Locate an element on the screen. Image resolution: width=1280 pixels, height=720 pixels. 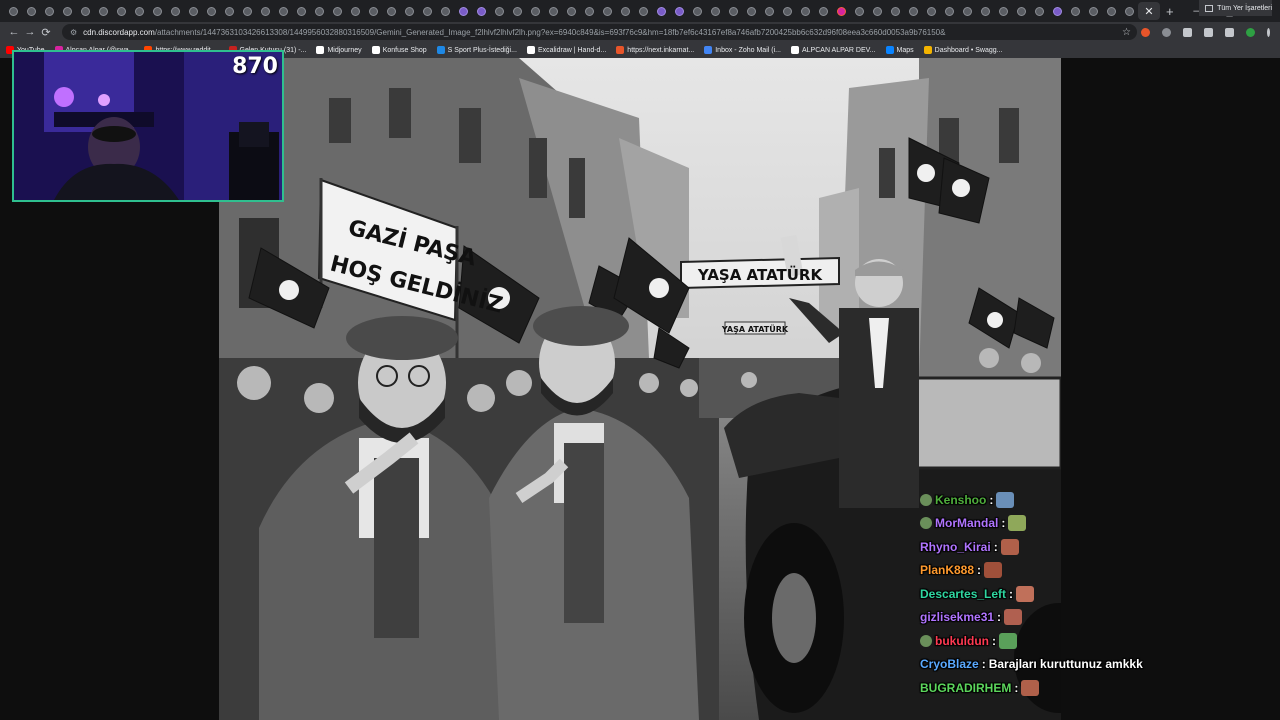
all-bookmarks: Tüm Yer İşaretleri is located at coordinates (1235, 8).